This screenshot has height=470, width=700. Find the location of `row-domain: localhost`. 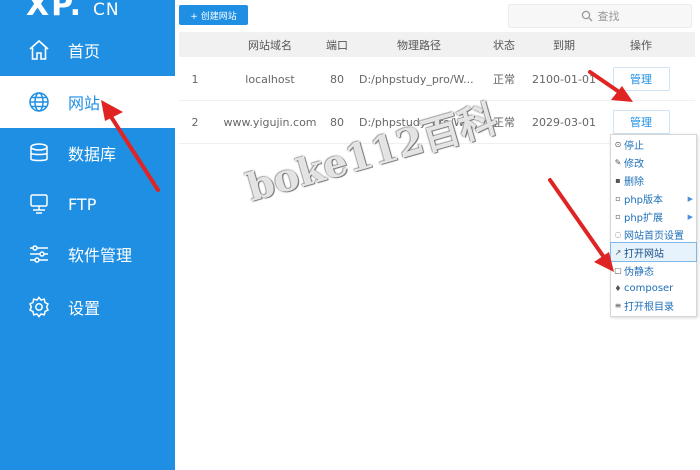

row-domain: localhost is located at coordinates (270, 79).